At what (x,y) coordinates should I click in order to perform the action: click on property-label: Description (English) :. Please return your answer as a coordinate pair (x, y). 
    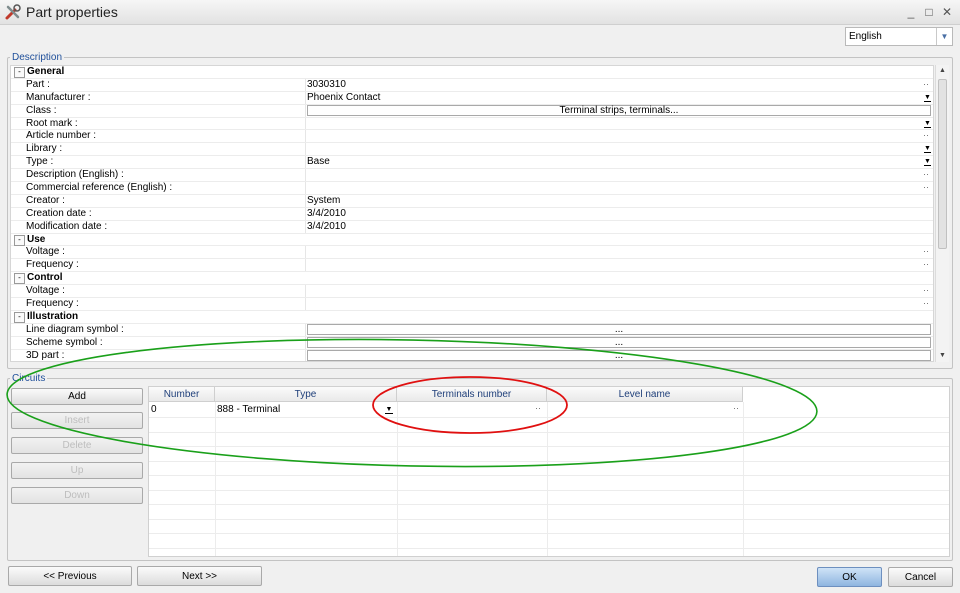
    Looking at the image, I should click on (75, 175).